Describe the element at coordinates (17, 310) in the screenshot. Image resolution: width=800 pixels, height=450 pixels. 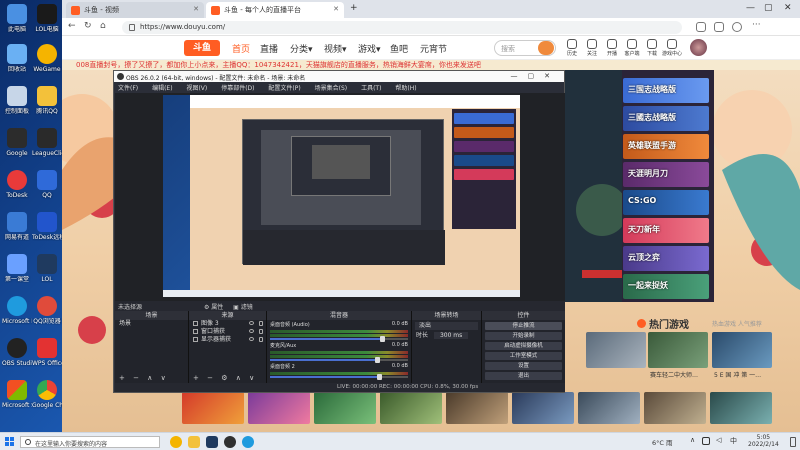
I see `desktop-icon-edge: Microsoft Edge` at that location.